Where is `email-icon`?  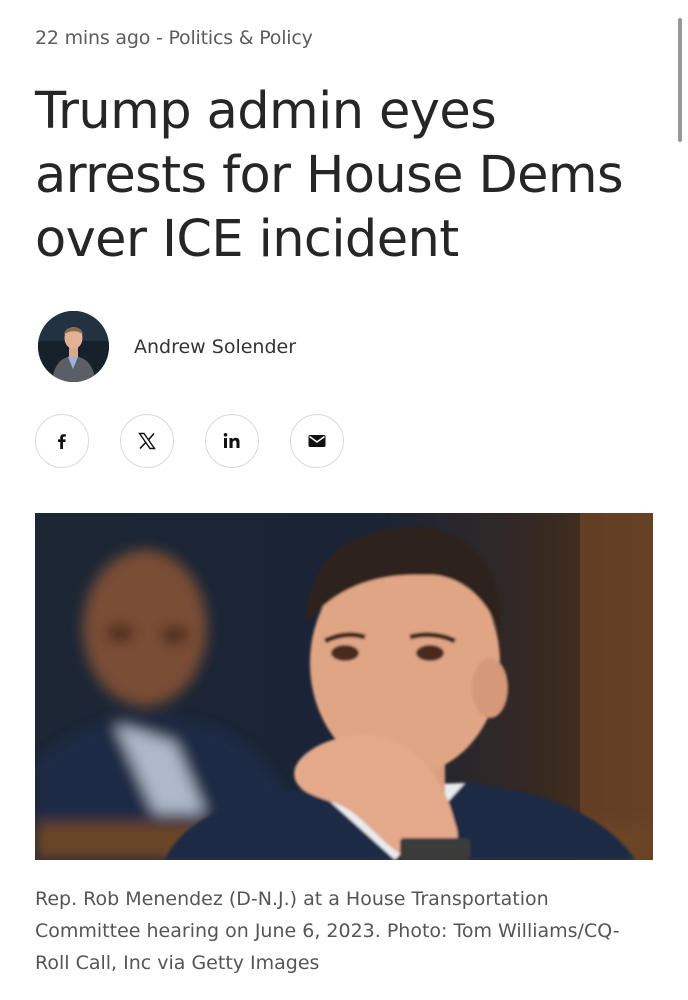 email-icon is located at coordinates (317, 441).